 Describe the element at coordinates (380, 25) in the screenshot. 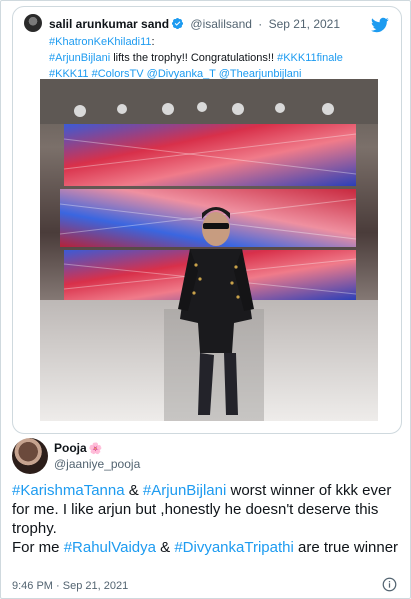

I see `twitter-bird-icon` at that location.